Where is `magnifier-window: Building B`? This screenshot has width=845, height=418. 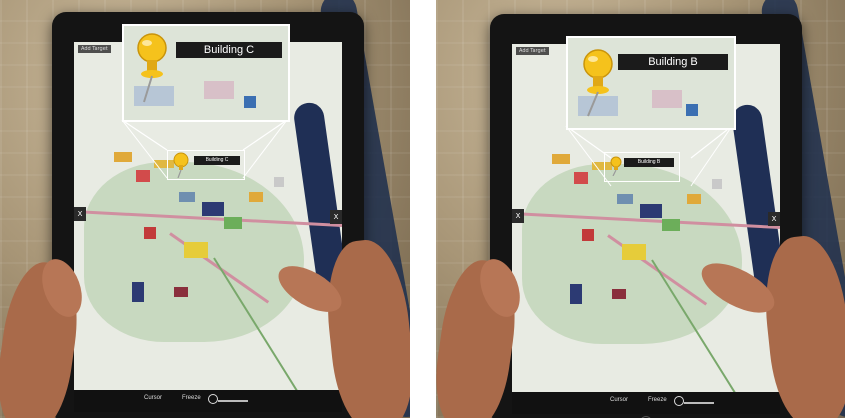 magnifier-window: Building B is located at coordinates (651, 83).